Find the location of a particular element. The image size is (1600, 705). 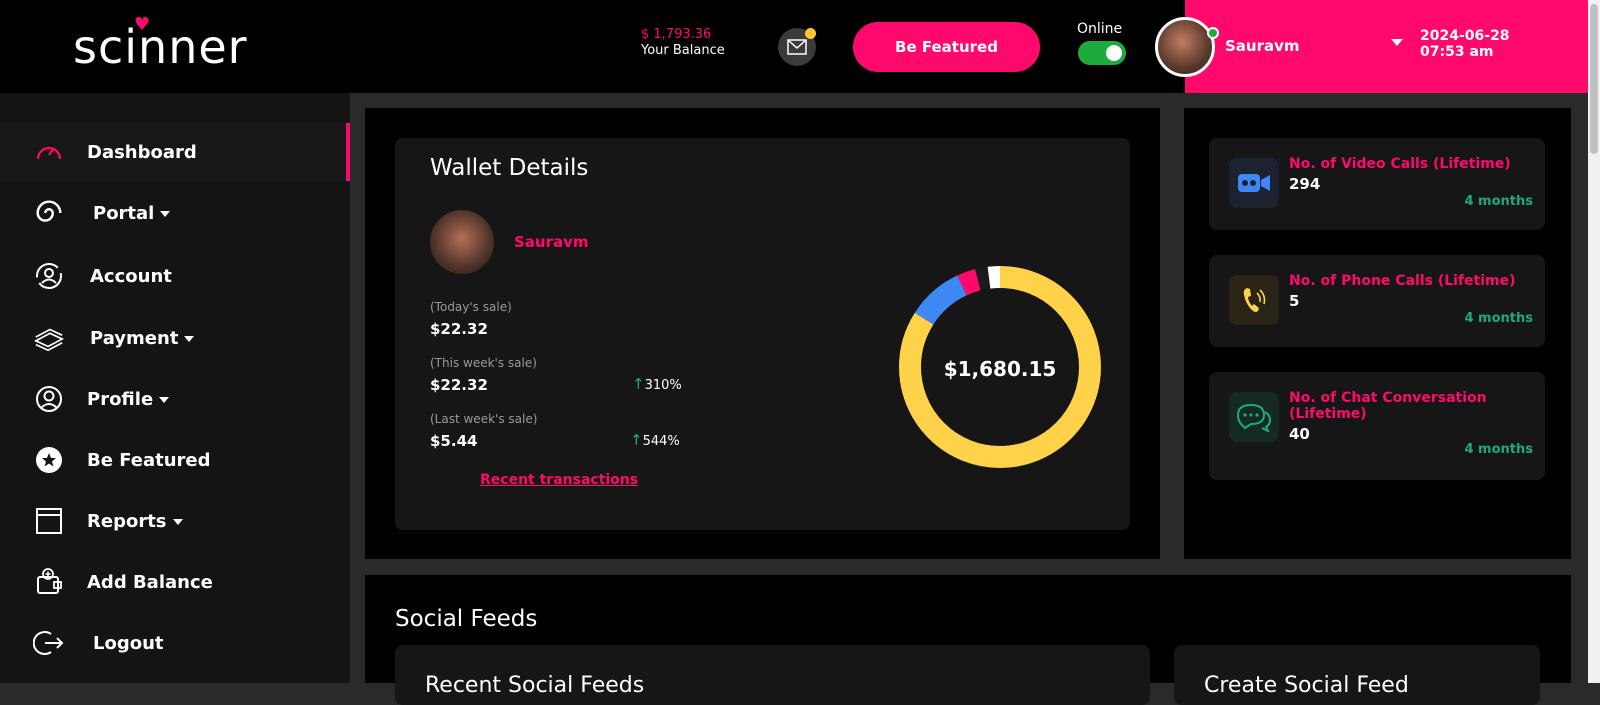

recent-feeds-title: Recent Social Feeds is located at coordinates (535, 685).